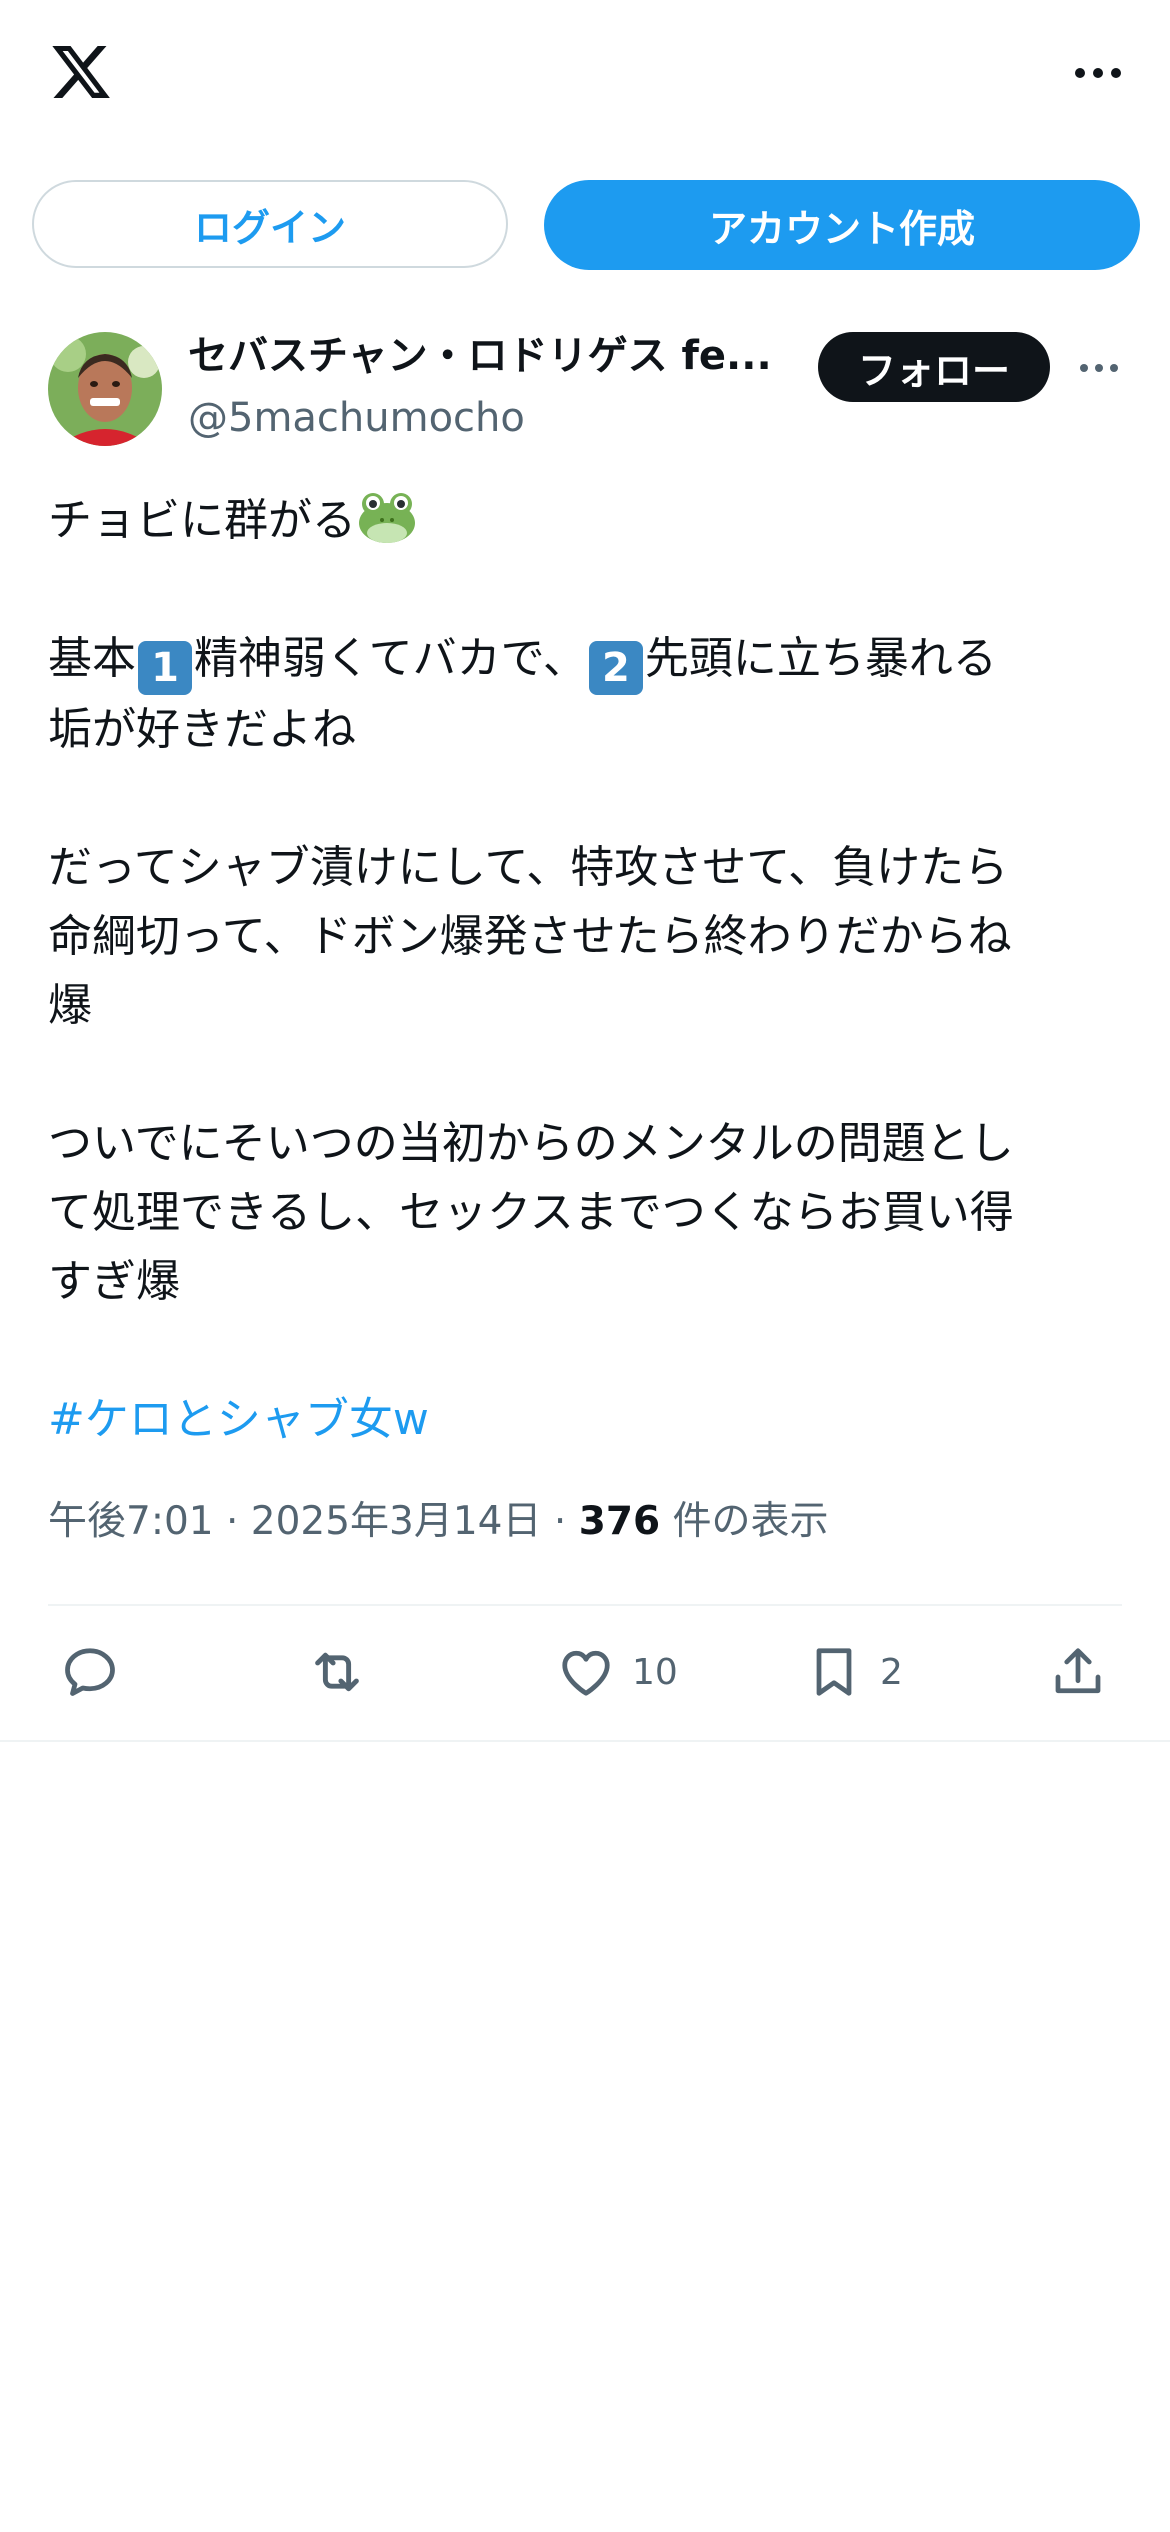 The height and width of the screenshot is (2532, 1170). What do you see at coordinates (92, 658) in the screenshot?
I see `tweet-text-line: 基本` at bounding box center [92, 658].